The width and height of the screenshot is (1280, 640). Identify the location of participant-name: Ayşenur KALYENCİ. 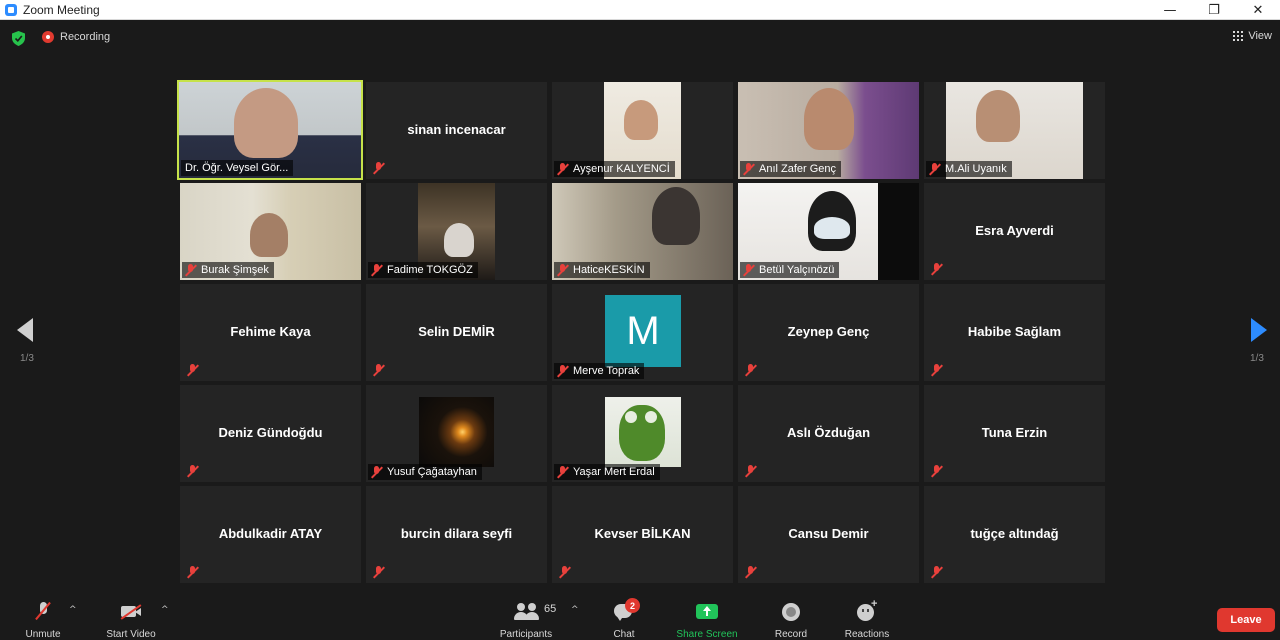
(621, 169).